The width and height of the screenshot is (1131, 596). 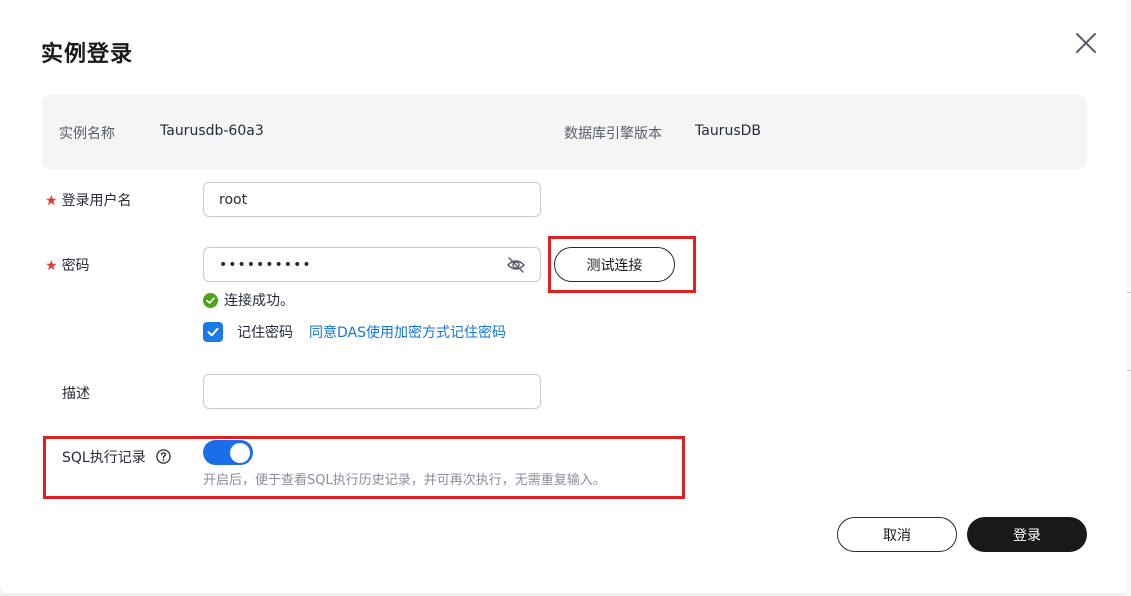 What do you see at coordinates (1027, 534) in the screenshot?
I see `login-button: 登录` at bounding box center [1027, 534].